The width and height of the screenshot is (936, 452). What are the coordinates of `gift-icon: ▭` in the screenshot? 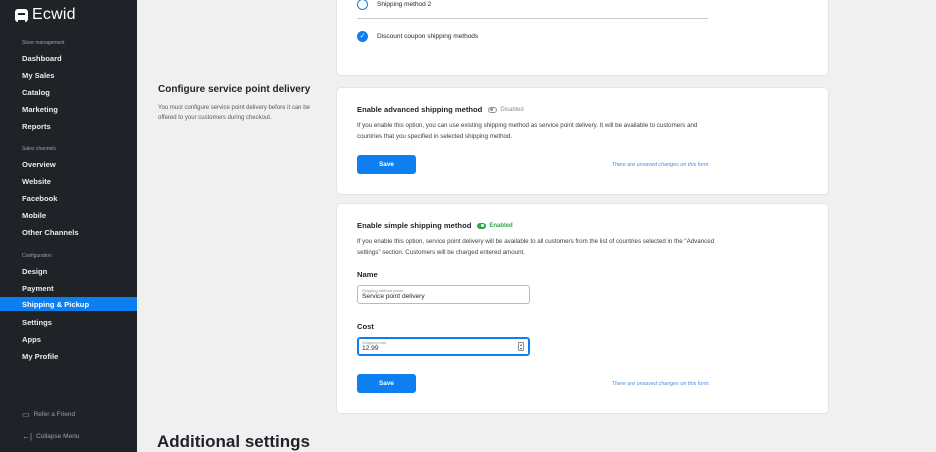 It's located at (26, 414).